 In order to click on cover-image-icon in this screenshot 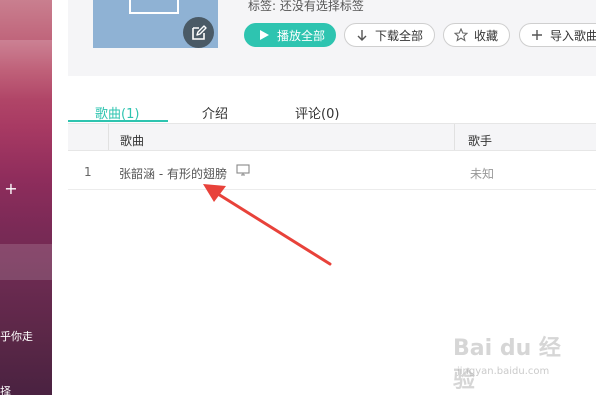, I will do `click(154, 7)`.